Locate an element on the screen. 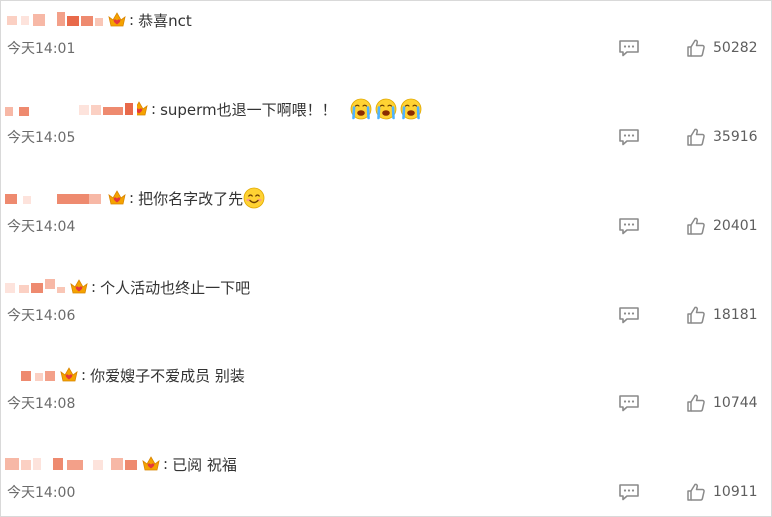 The height and width of the screenshot is (517, 772). comment-line: : superm也退一下啊喂！！ is located at coordinates (211, 109).